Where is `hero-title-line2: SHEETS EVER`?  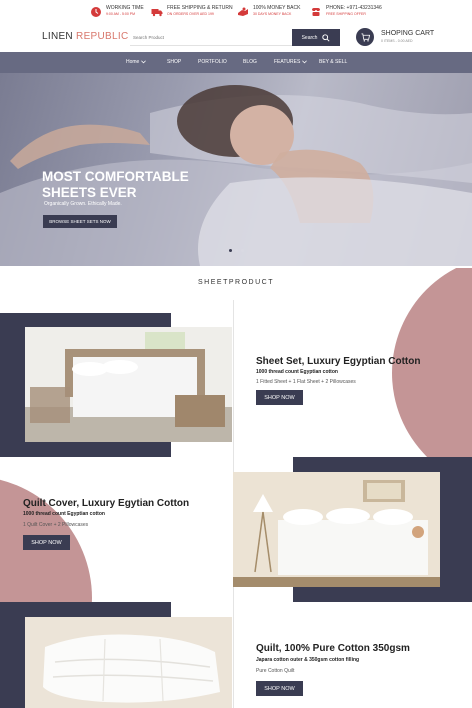 hero-title-line2: SHEETS EVER is located at coordinates (89, 192).